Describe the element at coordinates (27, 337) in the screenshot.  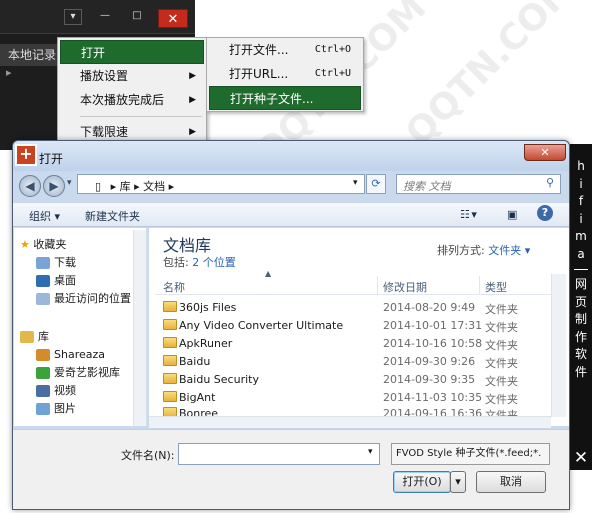
I see `library-icon` at that location.